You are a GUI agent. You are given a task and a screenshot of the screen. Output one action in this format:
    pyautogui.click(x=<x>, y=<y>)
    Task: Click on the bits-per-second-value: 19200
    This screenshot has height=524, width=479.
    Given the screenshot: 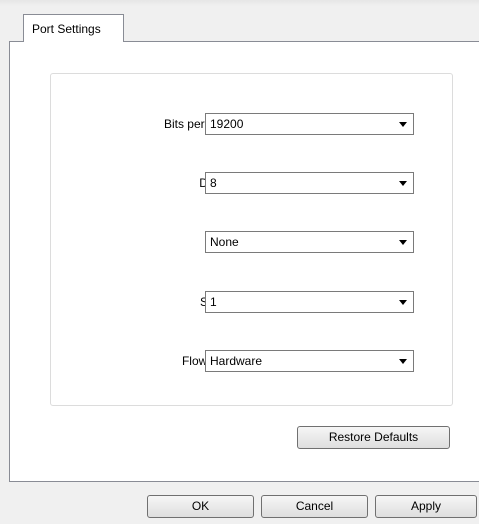 What is the action you would take?
    pyautogui.click(x=227, y=124)
    